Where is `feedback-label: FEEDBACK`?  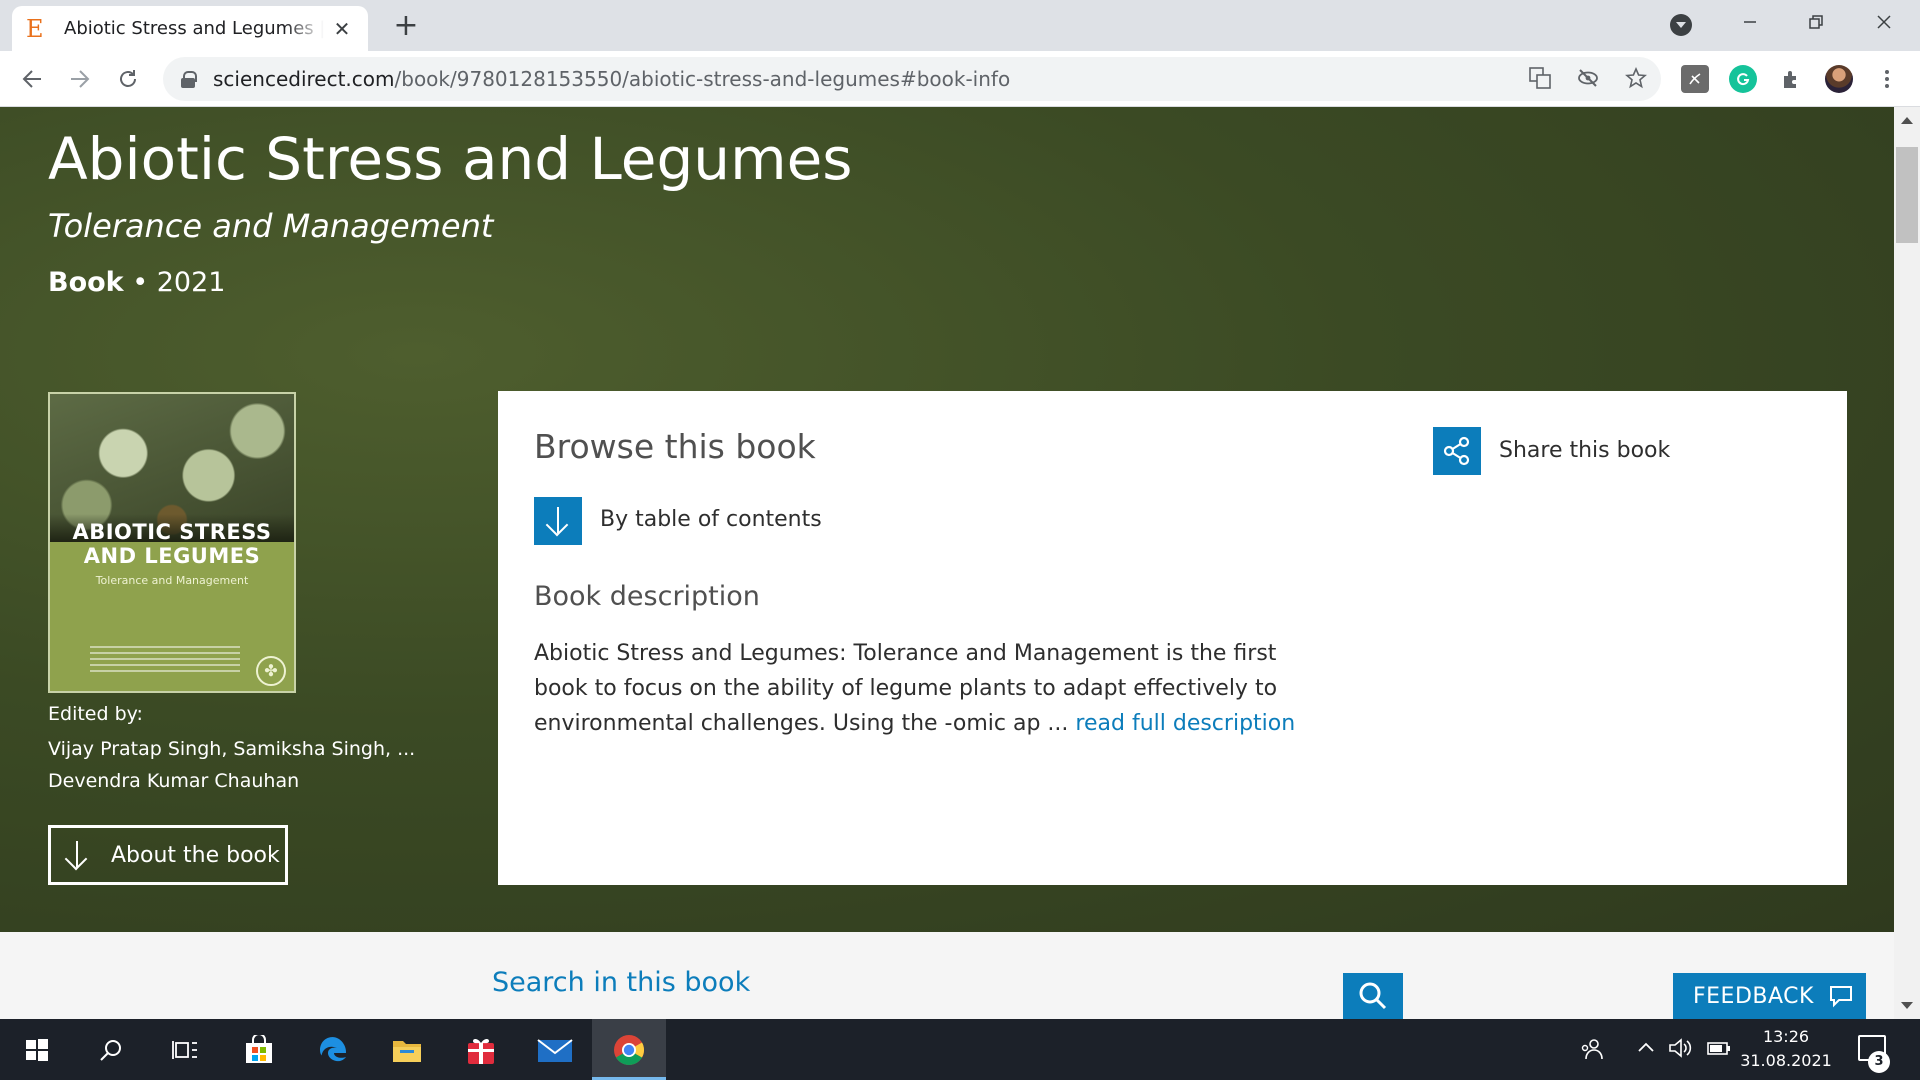 feedback-label: FEEDBACK is located at coordinates (1753, 996).